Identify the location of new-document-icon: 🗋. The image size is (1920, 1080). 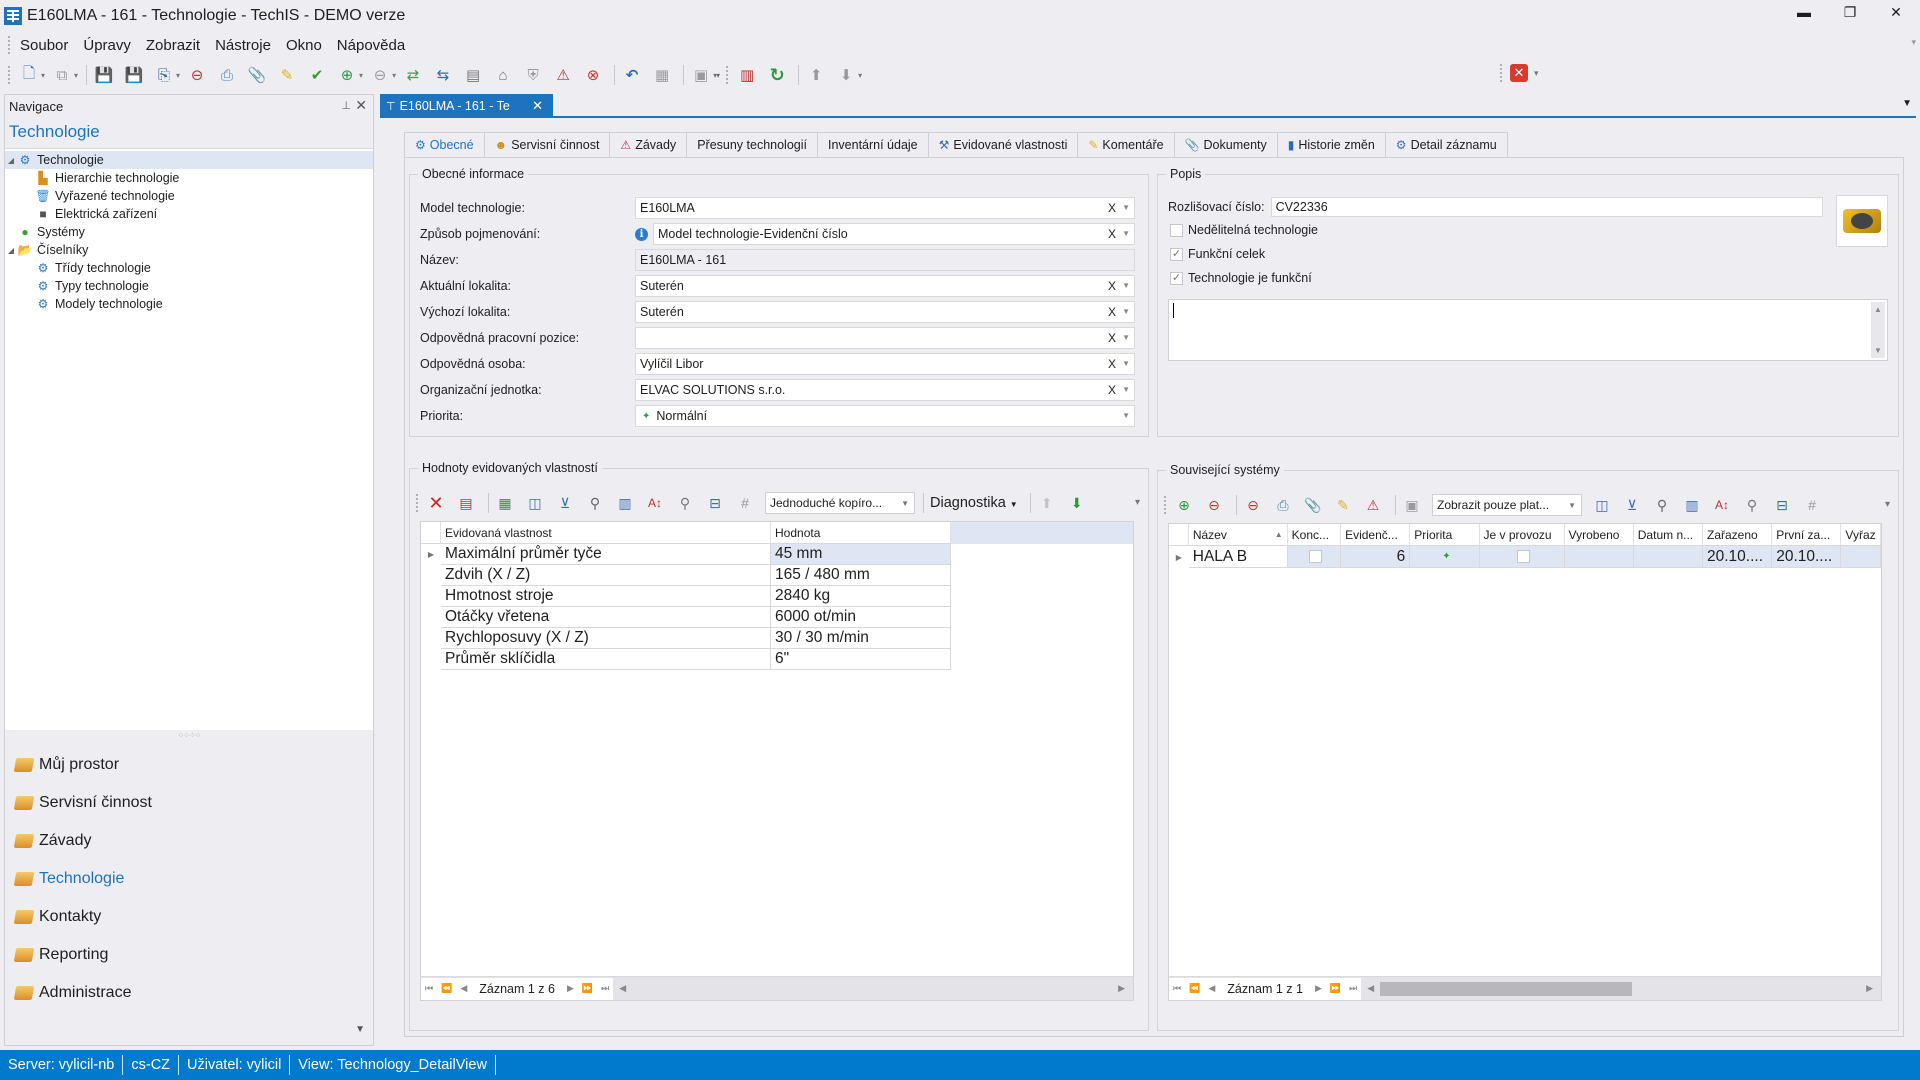
(29, 75).